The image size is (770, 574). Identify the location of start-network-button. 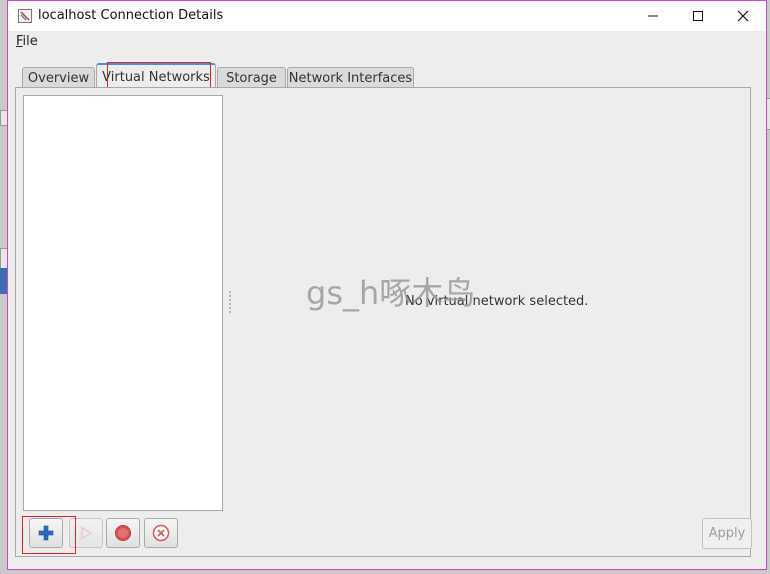
(86, 533).